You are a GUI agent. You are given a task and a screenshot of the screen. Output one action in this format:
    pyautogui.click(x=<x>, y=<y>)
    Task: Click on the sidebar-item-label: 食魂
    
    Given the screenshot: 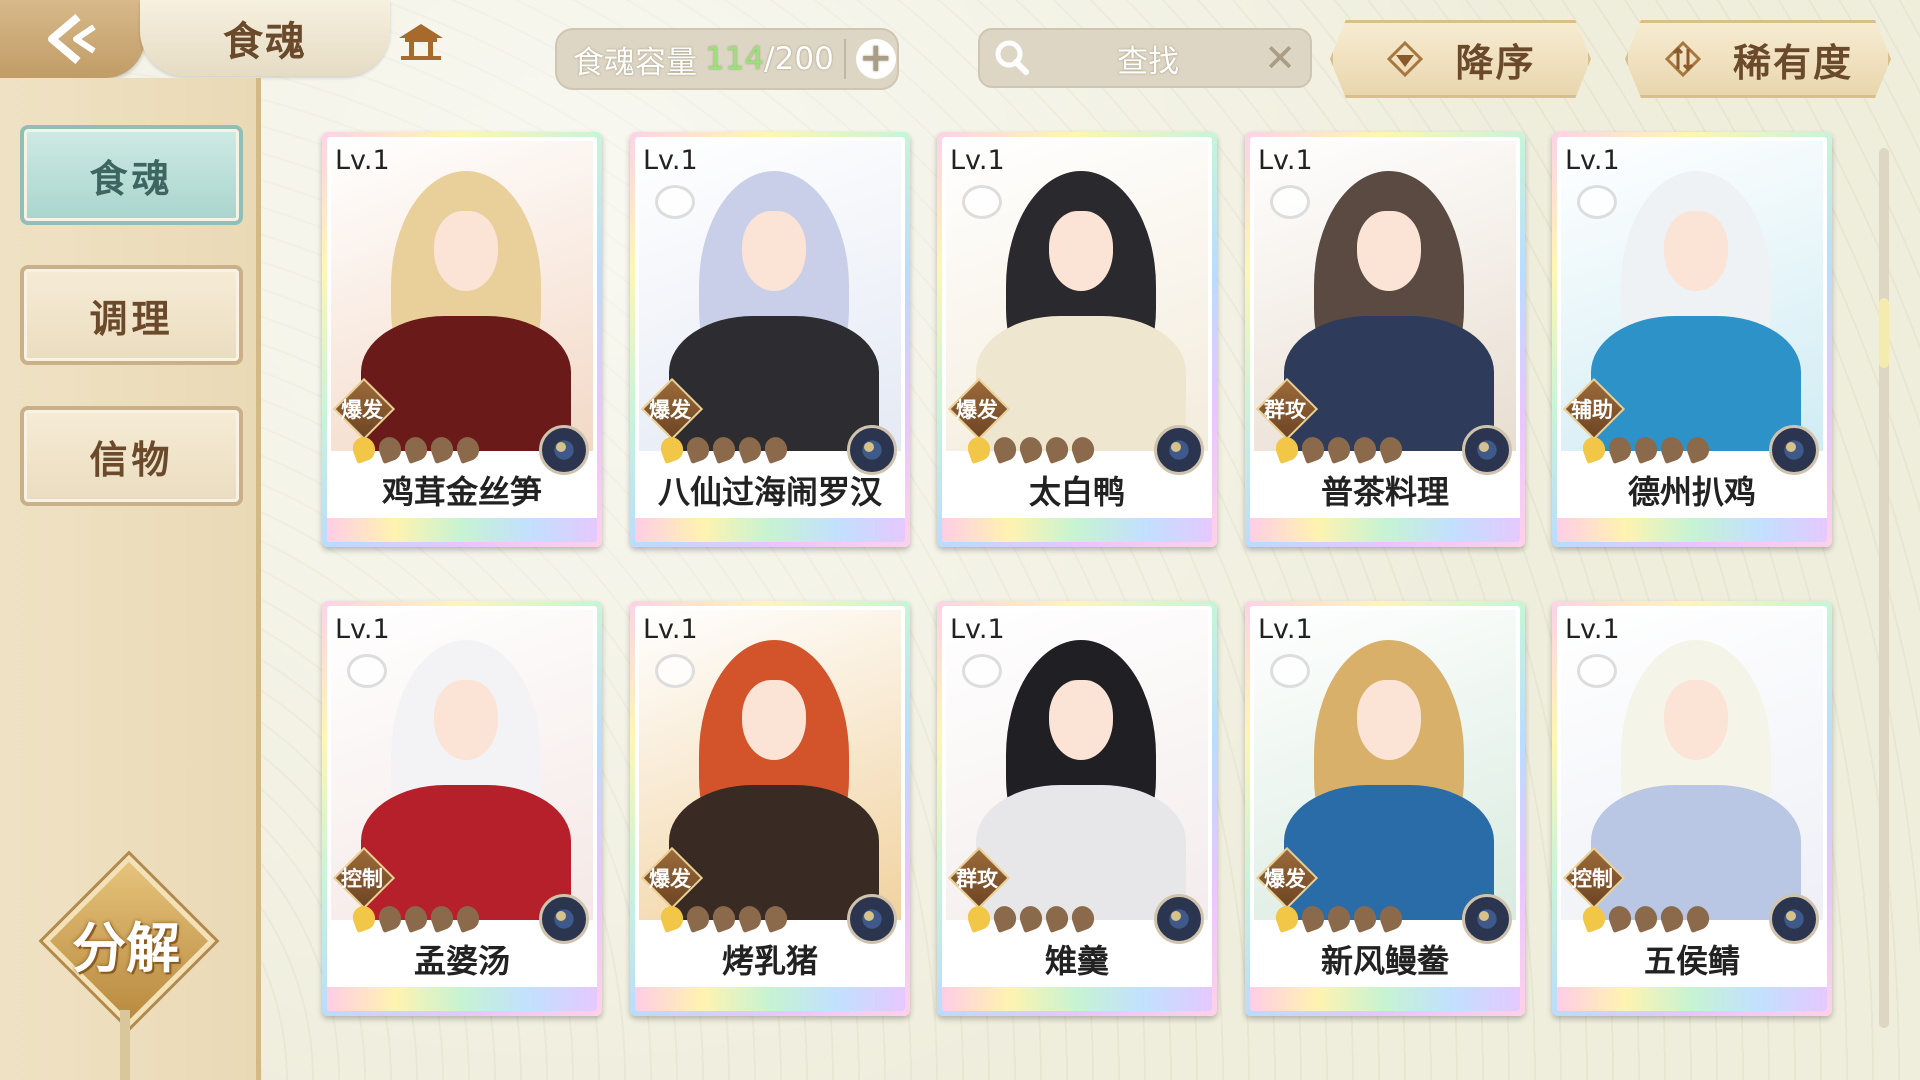 What is the action you would take?
    pyautogui.click(x=131, y=178)
    